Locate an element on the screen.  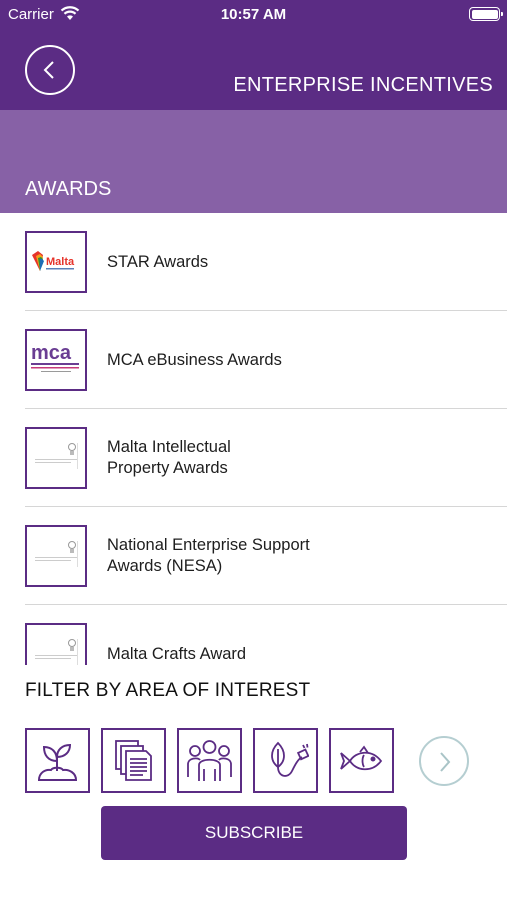
award-label: Malta Intellectual Property Awards is located at coordinates (169, 457).